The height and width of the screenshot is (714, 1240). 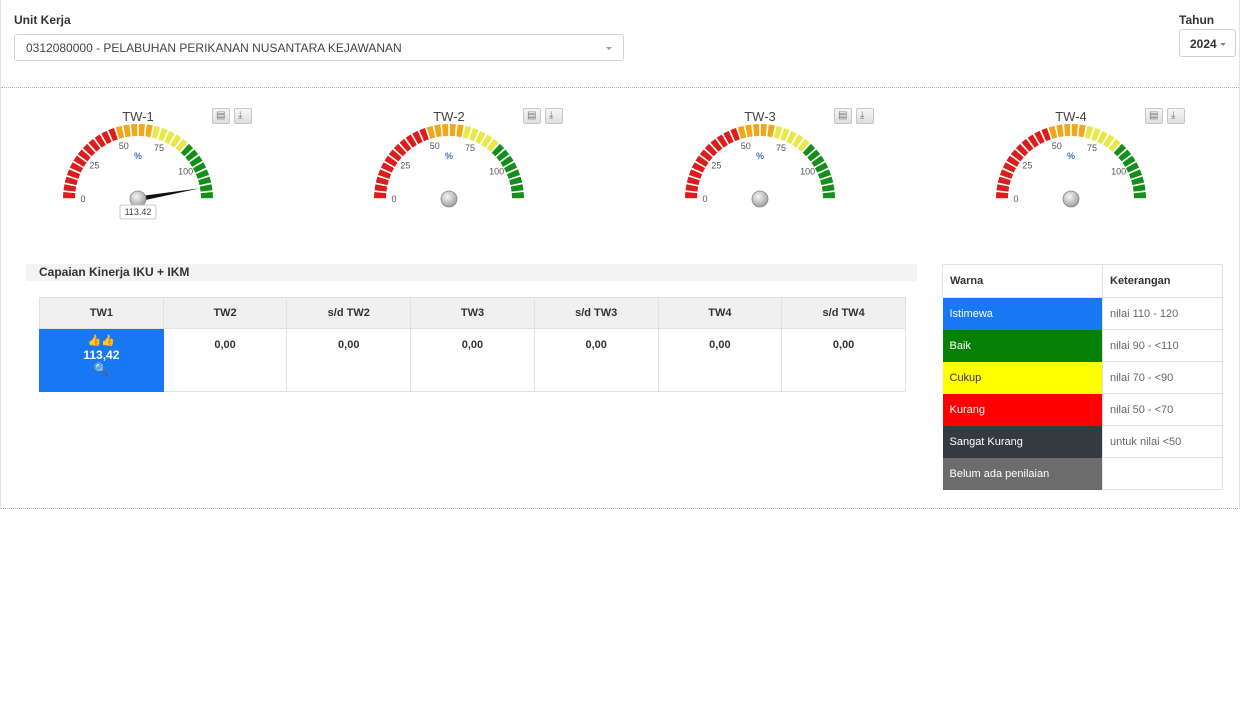 I want to click on cell-tw2: 0,00, so click(x=225, y=360).